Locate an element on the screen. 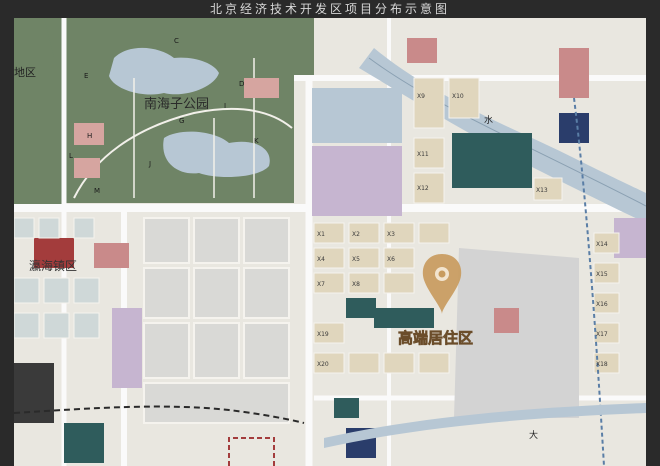 The image size is (660, 466). park-letter-i: I is located at coordinates (225, 106).